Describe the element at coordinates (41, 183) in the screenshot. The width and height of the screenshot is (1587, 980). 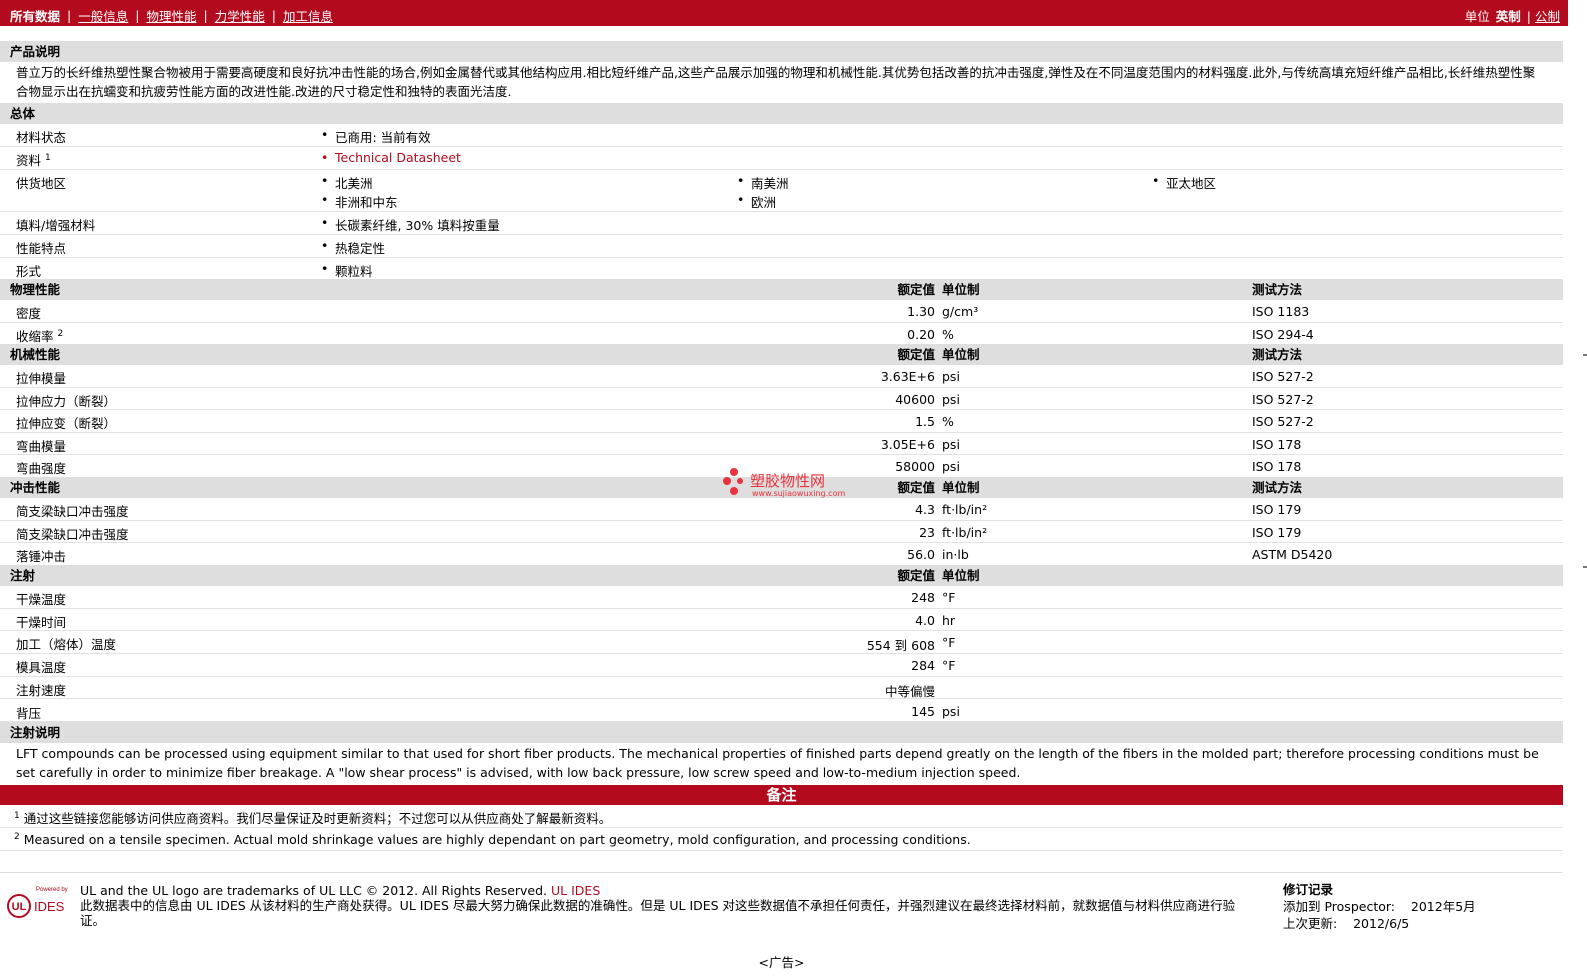
I see `row-label: 供货地区` at that location.